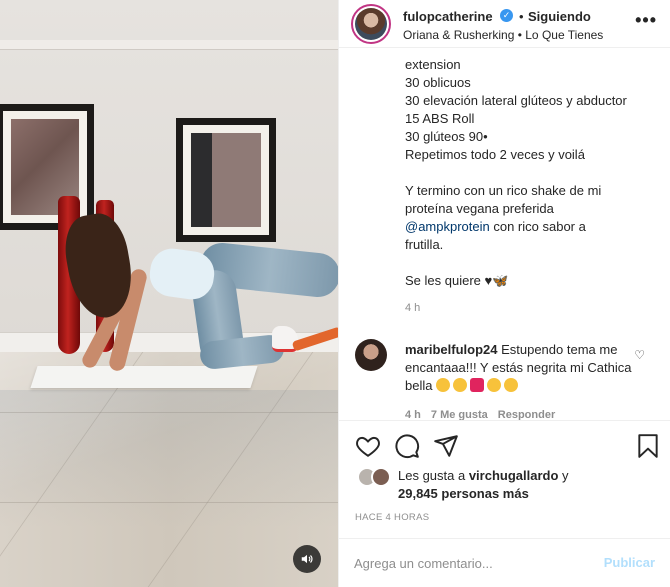  I want to click on caption-line: 30 elevación lateral glúteos y abductor, so click(516, 100).